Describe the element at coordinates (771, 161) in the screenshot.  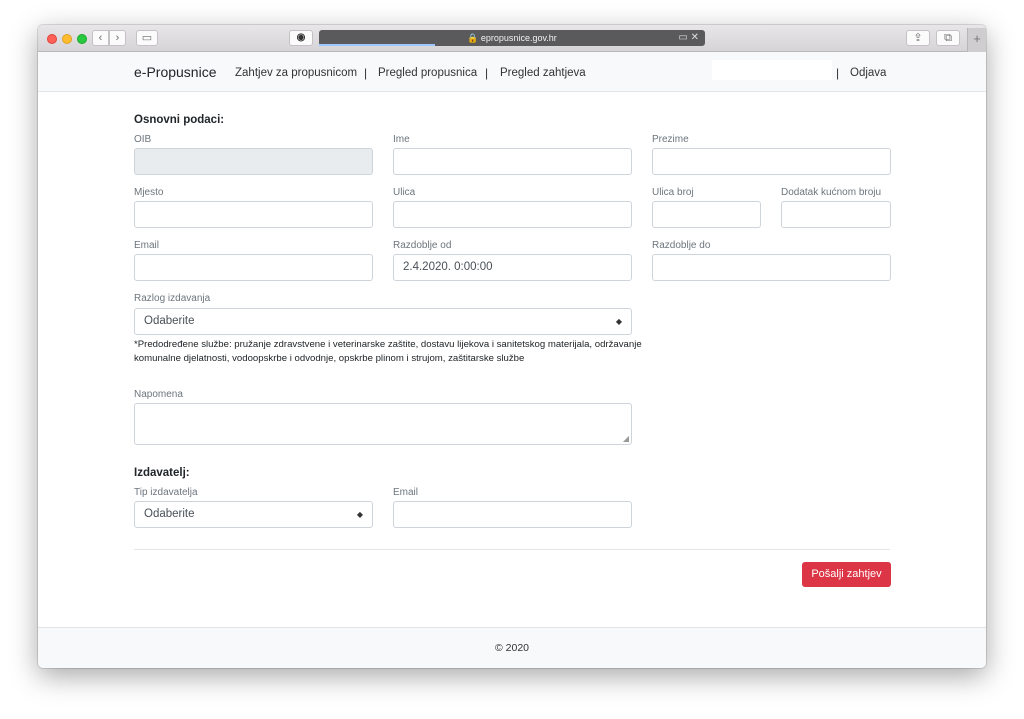
I see `prezime-input` at that location.